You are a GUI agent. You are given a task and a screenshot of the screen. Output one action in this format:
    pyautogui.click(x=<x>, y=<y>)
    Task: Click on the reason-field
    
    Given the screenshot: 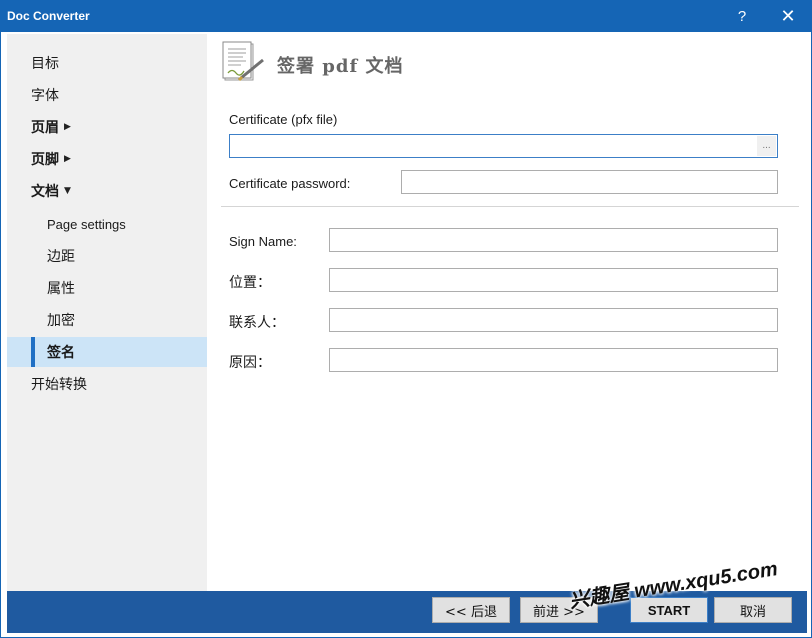 What is the action you would take?
    pyautogui.click(x=553, y=360)
    